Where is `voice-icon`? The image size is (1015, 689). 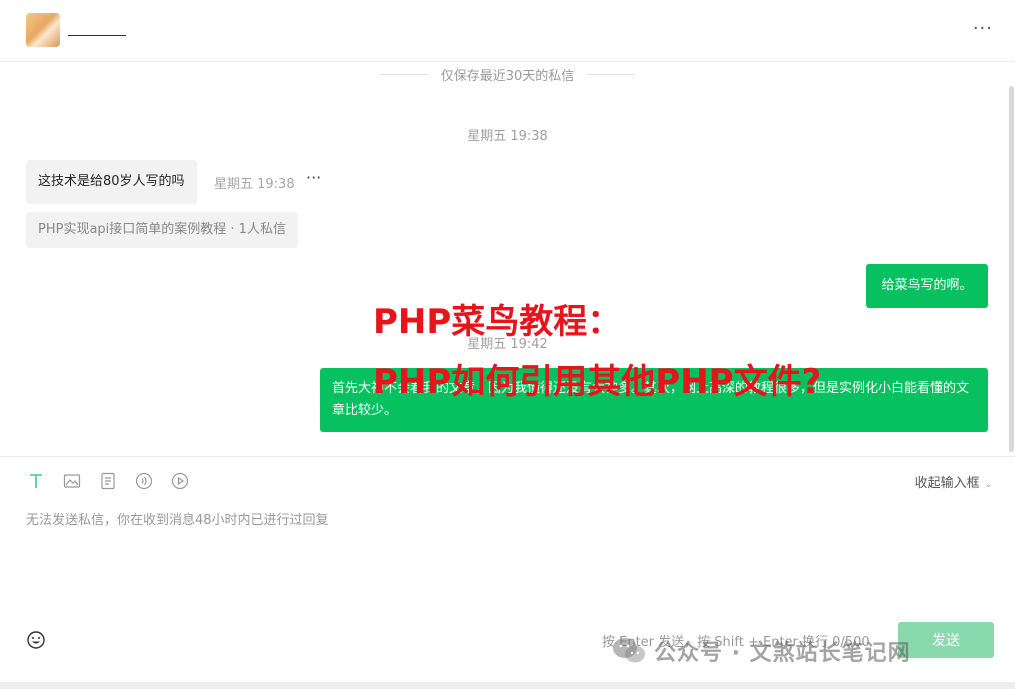
voice-icon is located at coordinates (144, 481).